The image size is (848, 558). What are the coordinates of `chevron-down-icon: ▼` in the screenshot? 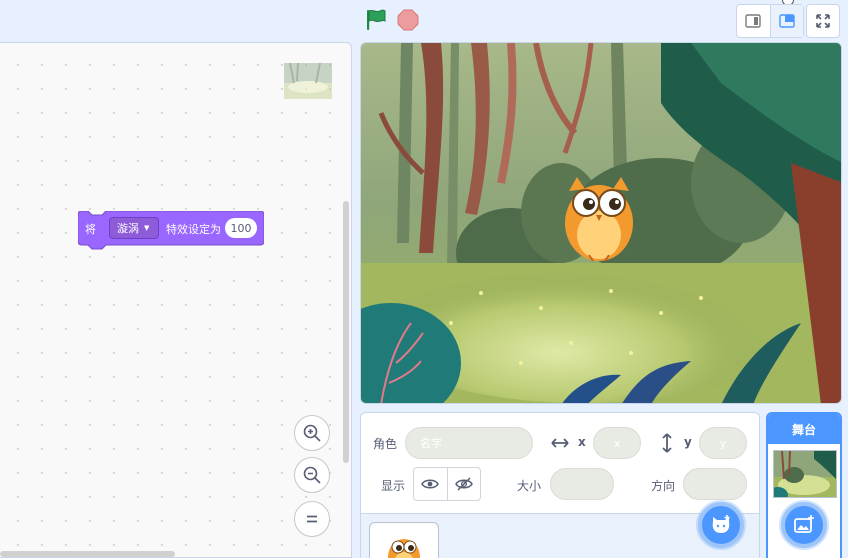 It's located at (147, 228).